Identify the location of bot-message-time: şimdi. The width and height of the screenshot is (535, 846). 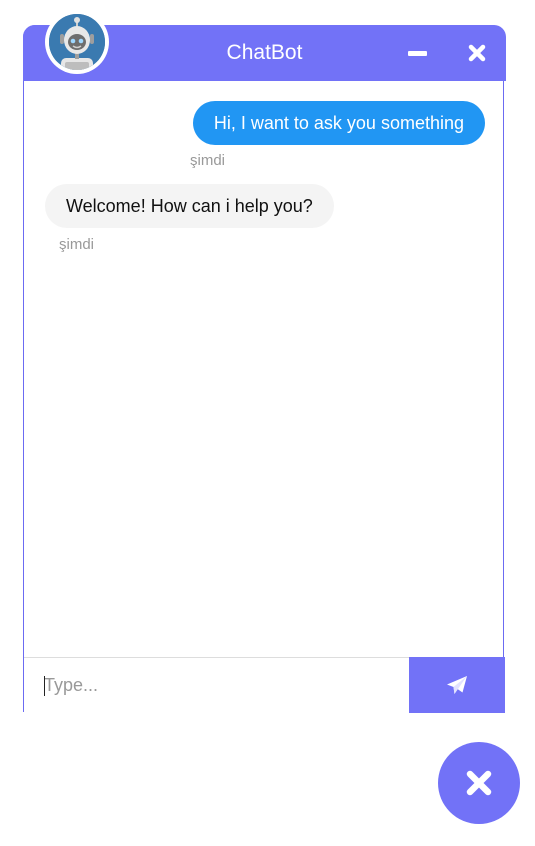
(77, 244).